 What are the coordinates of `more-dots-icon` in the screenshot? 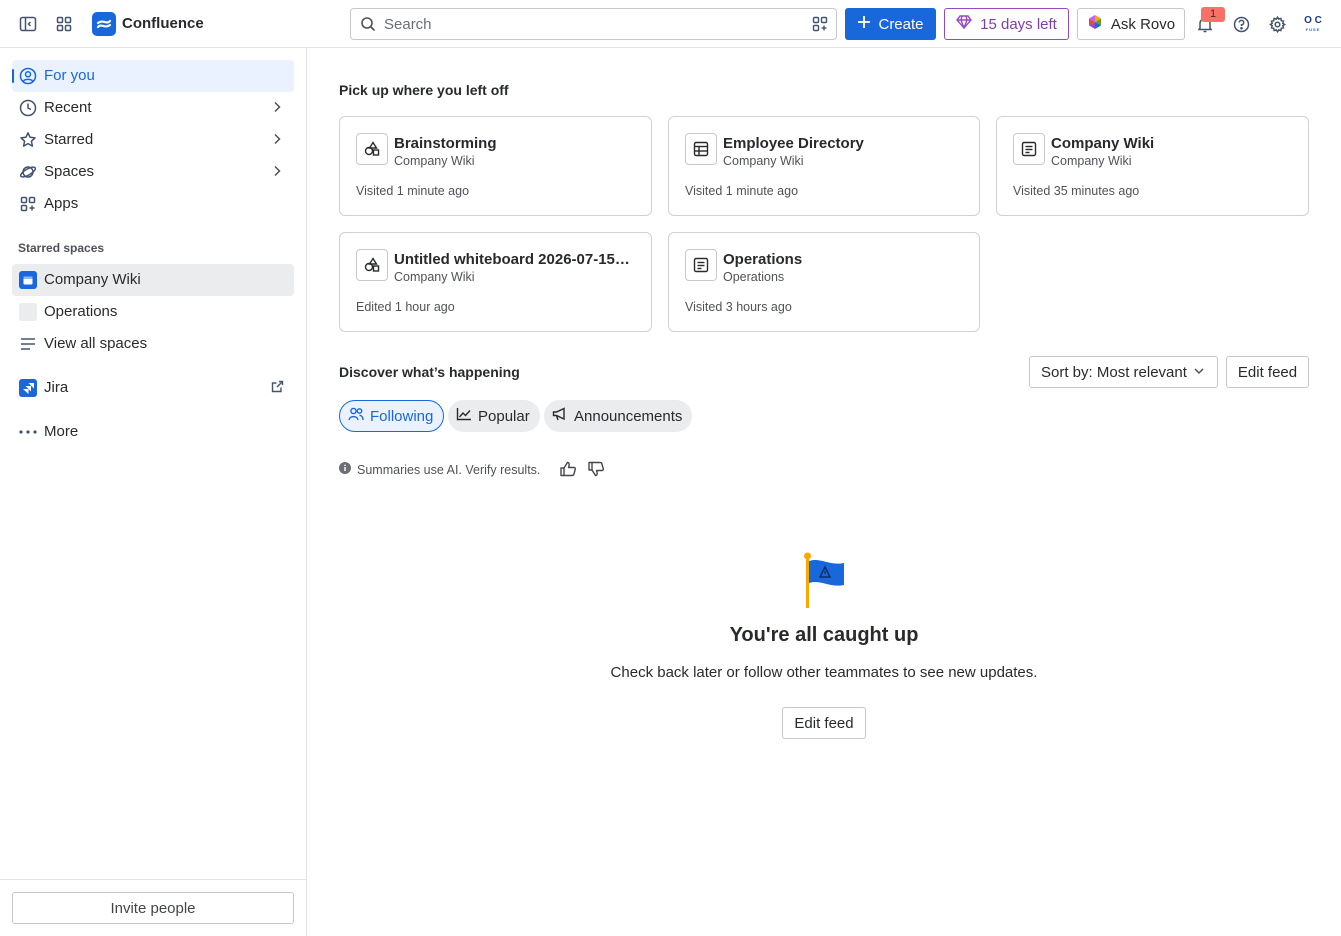 It's located at (28, 432).